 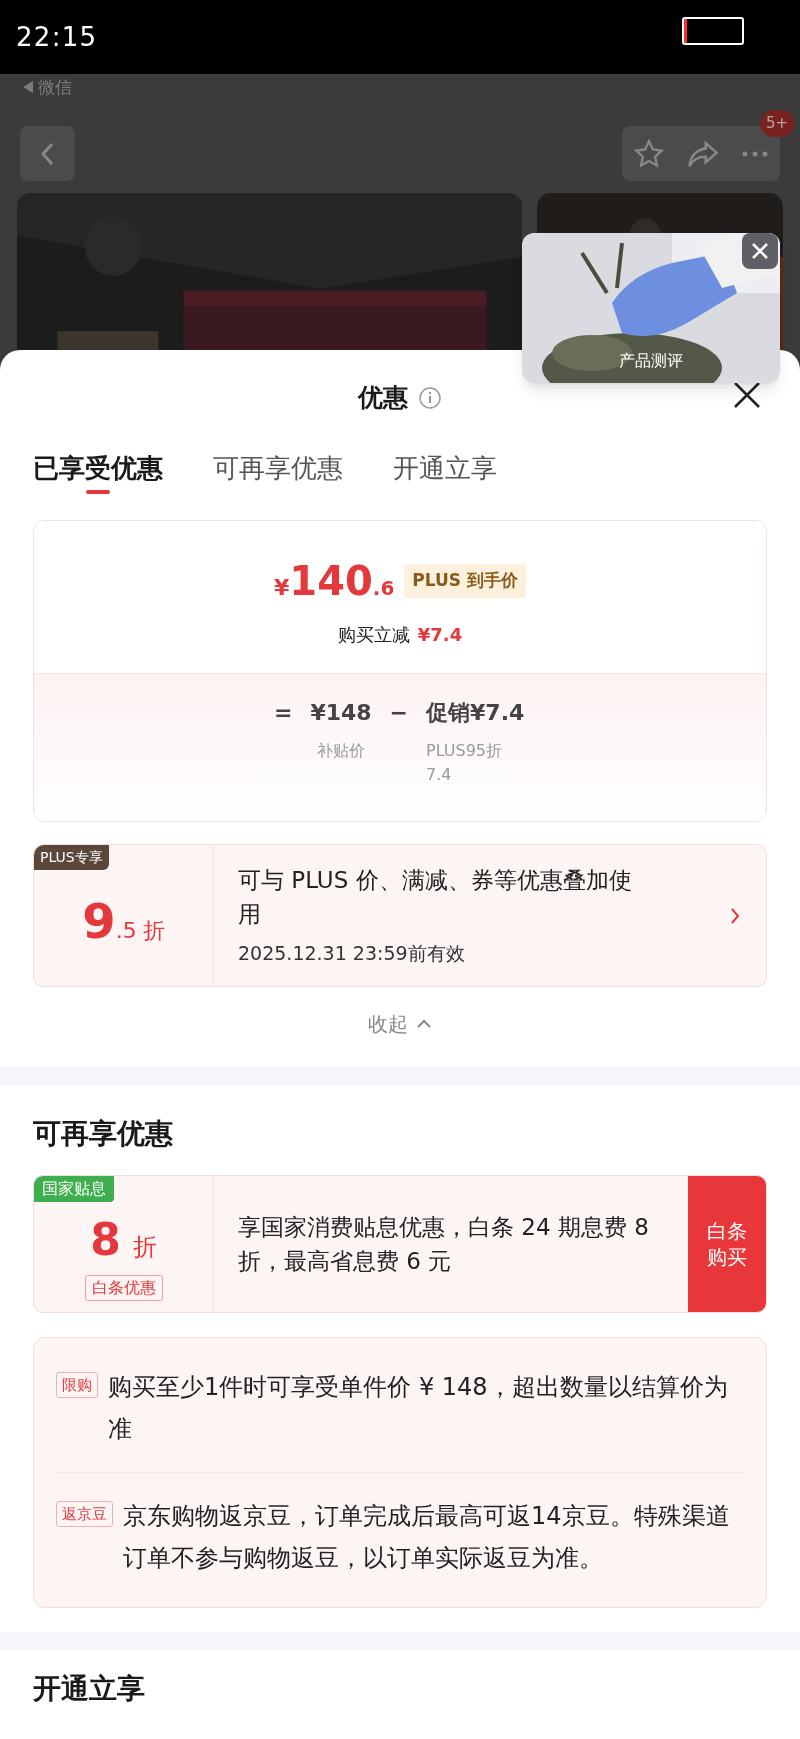 I want to click on more-icon, so click(x=755, y=153).